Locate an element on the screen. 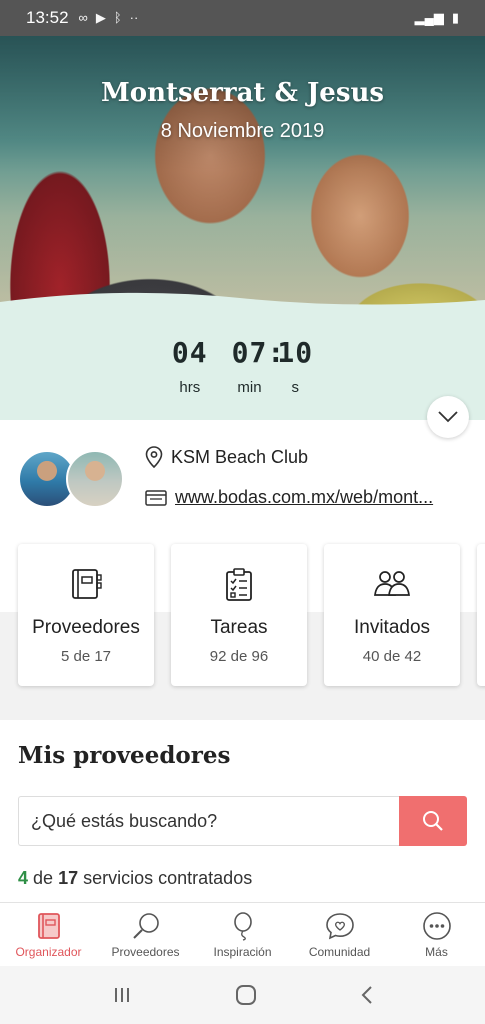  venue-row: KSM Beach Club is located at coordinates (226, 457).